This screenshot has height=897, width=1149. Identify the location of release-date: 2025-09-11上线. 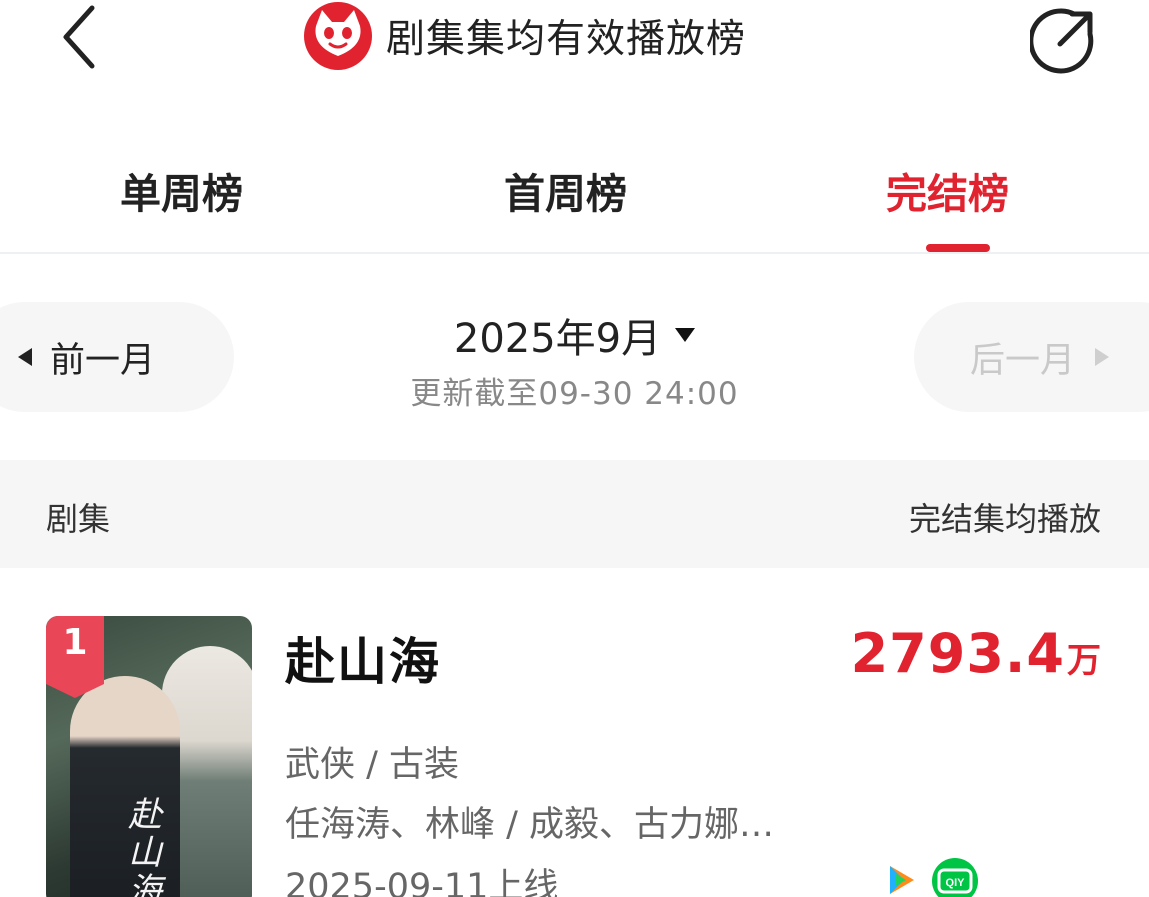
(422, 882).